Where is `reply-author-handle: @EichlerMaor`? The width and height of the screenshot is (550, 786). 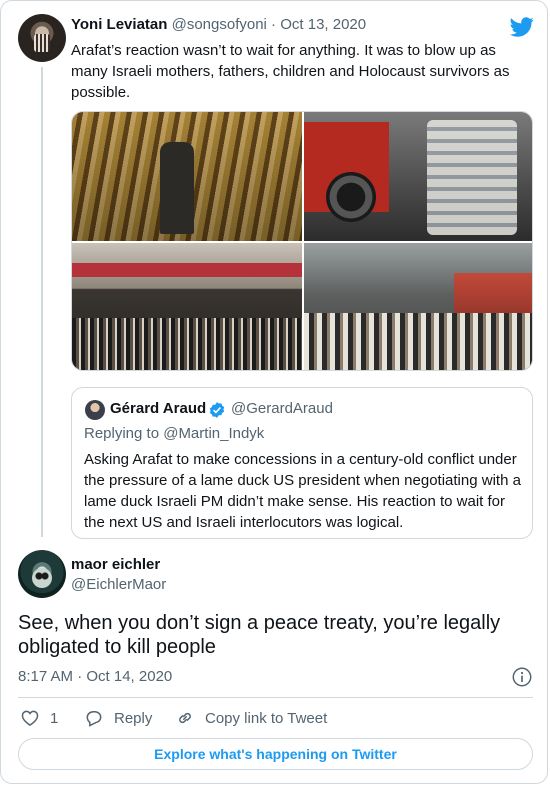
reply-author-handle: @EichlerMaor is located at coordinates (118, 584).